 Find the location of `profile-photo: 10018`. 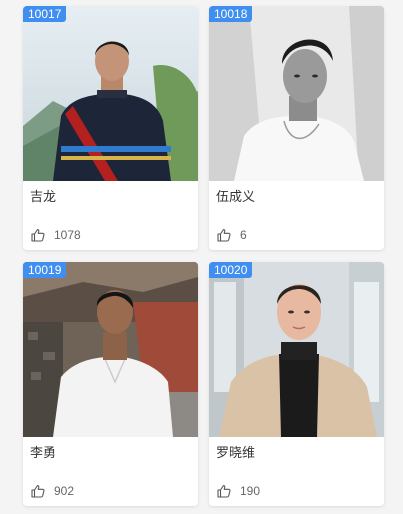

profile-photo: 10018 is located at coordinates (296, 93).